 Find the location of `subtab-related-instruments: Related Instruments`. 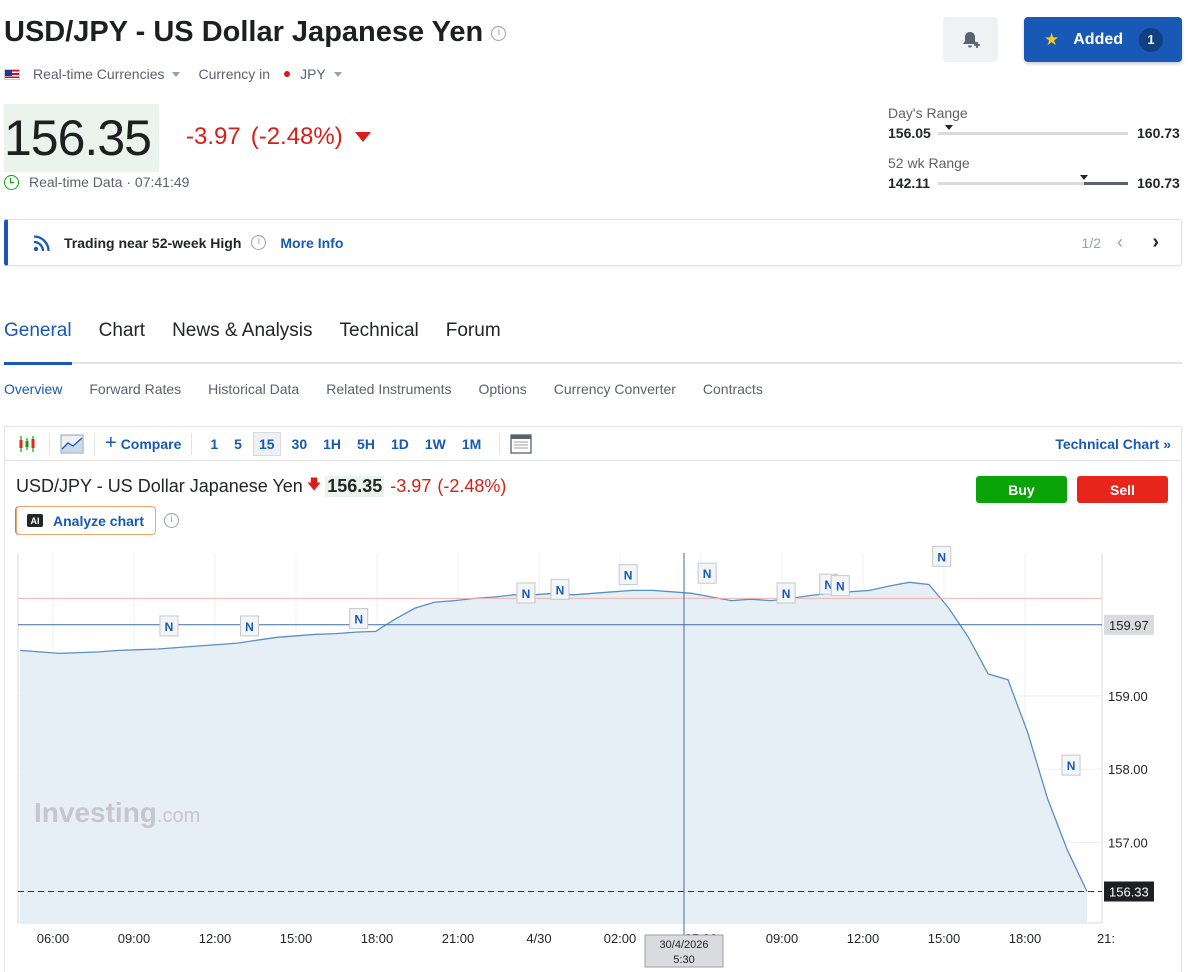

subtab-related-instruments: Related Instruments is located at coordinates (388, 389).